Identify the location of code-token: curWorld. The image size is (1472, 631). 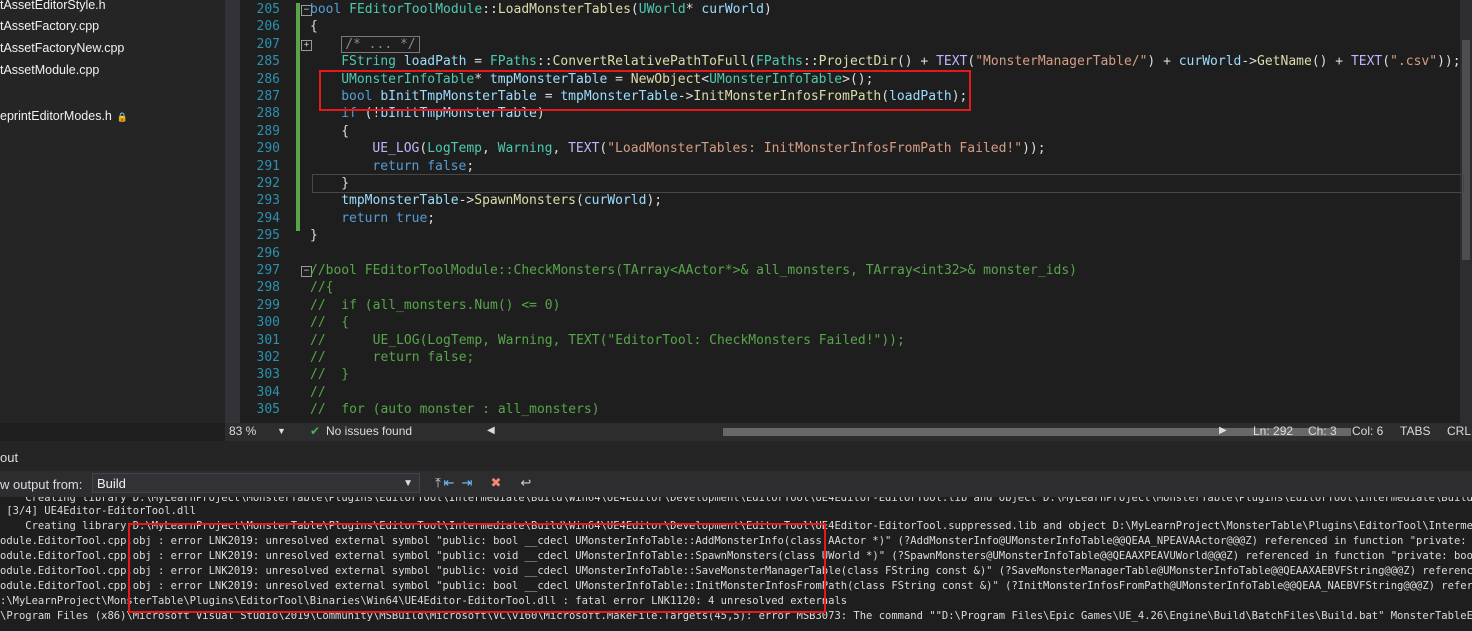
(615, 201).